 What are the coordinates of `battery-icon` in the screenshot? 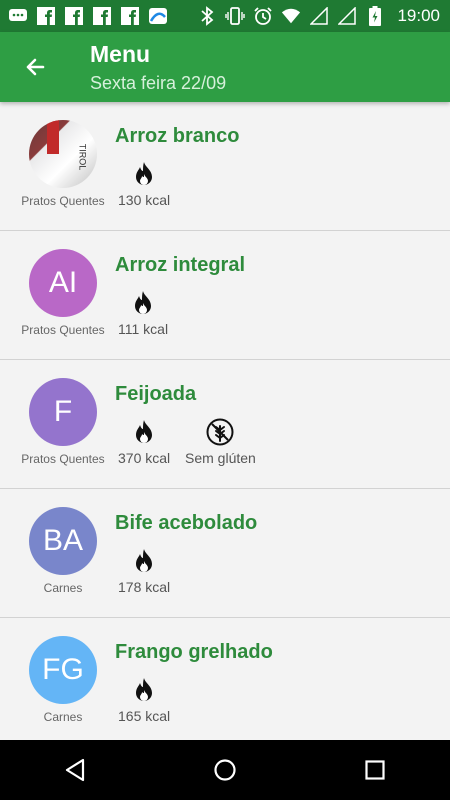 It's located at (375, 16).